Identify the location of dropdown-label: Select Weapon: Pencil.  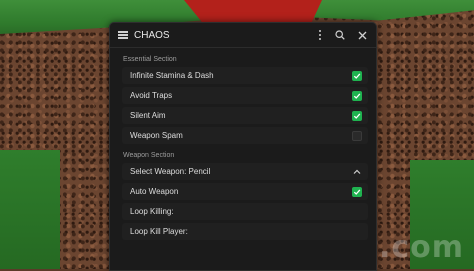
(170, 171).